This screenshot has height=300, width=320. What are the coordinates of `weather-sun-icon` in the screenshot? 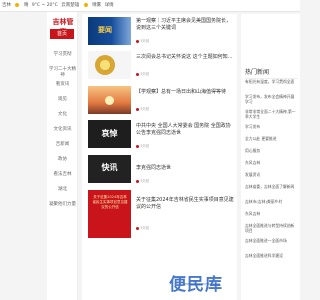 It's located at (17, 4).